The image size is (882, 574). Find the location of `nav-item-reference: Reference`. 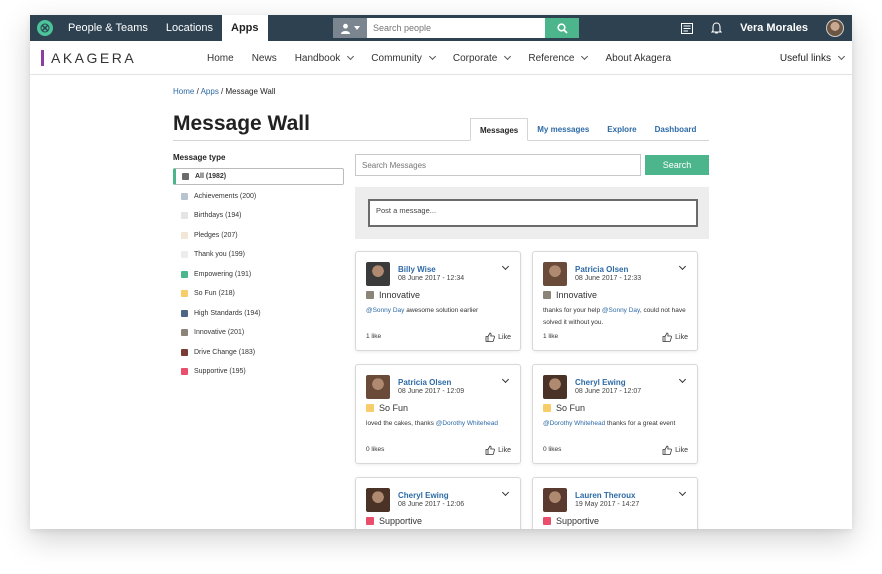

nav-item-reference: Reference is located at coordinates (557, 58).